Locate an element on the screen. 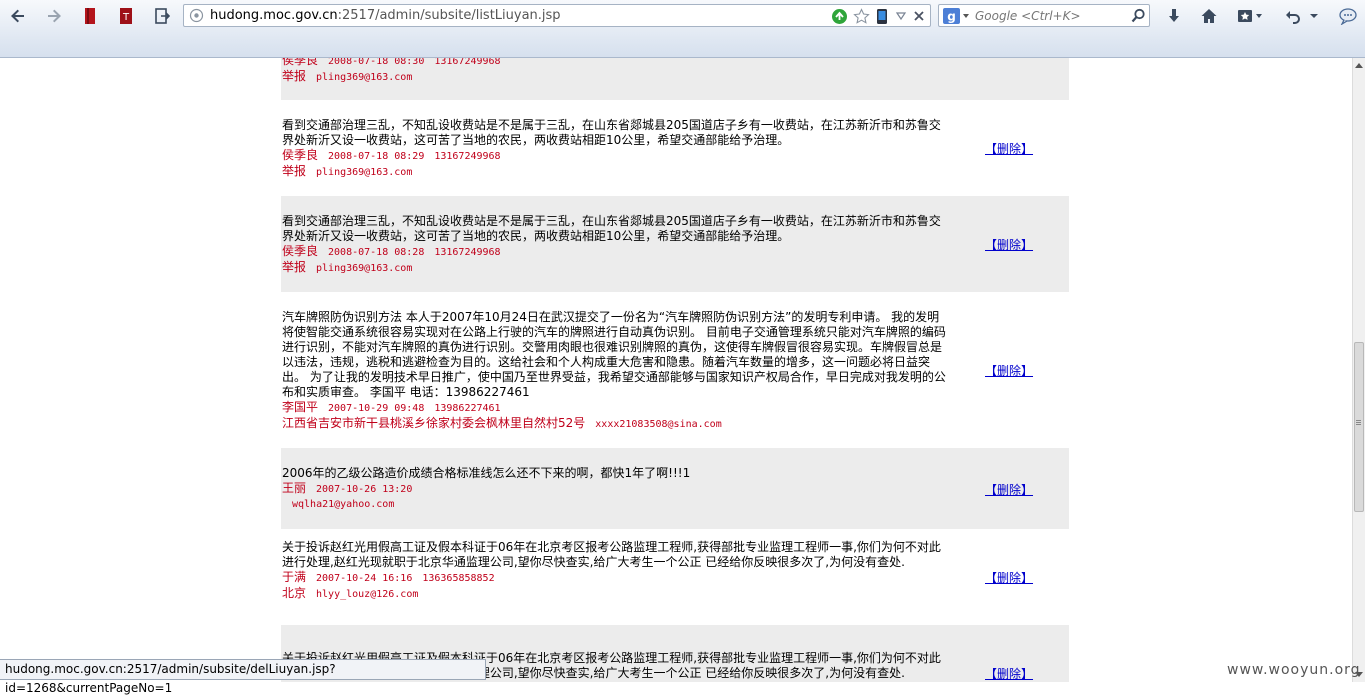  bookmark-book-icon is located at coordinates (90, 16).